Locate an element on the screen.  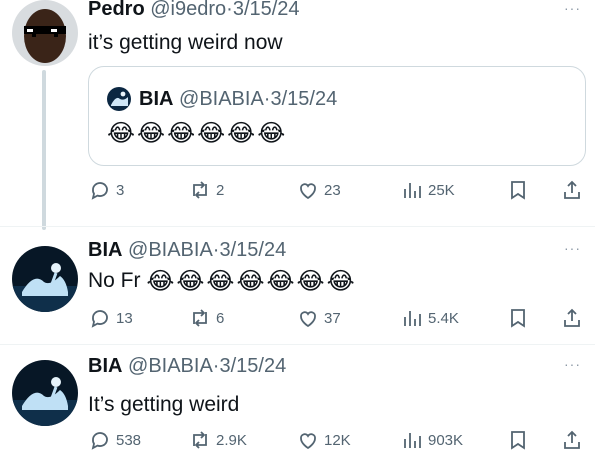
quoted-header: BIA @BIABIA·3/15/24 is located at coordinates (238, 99).